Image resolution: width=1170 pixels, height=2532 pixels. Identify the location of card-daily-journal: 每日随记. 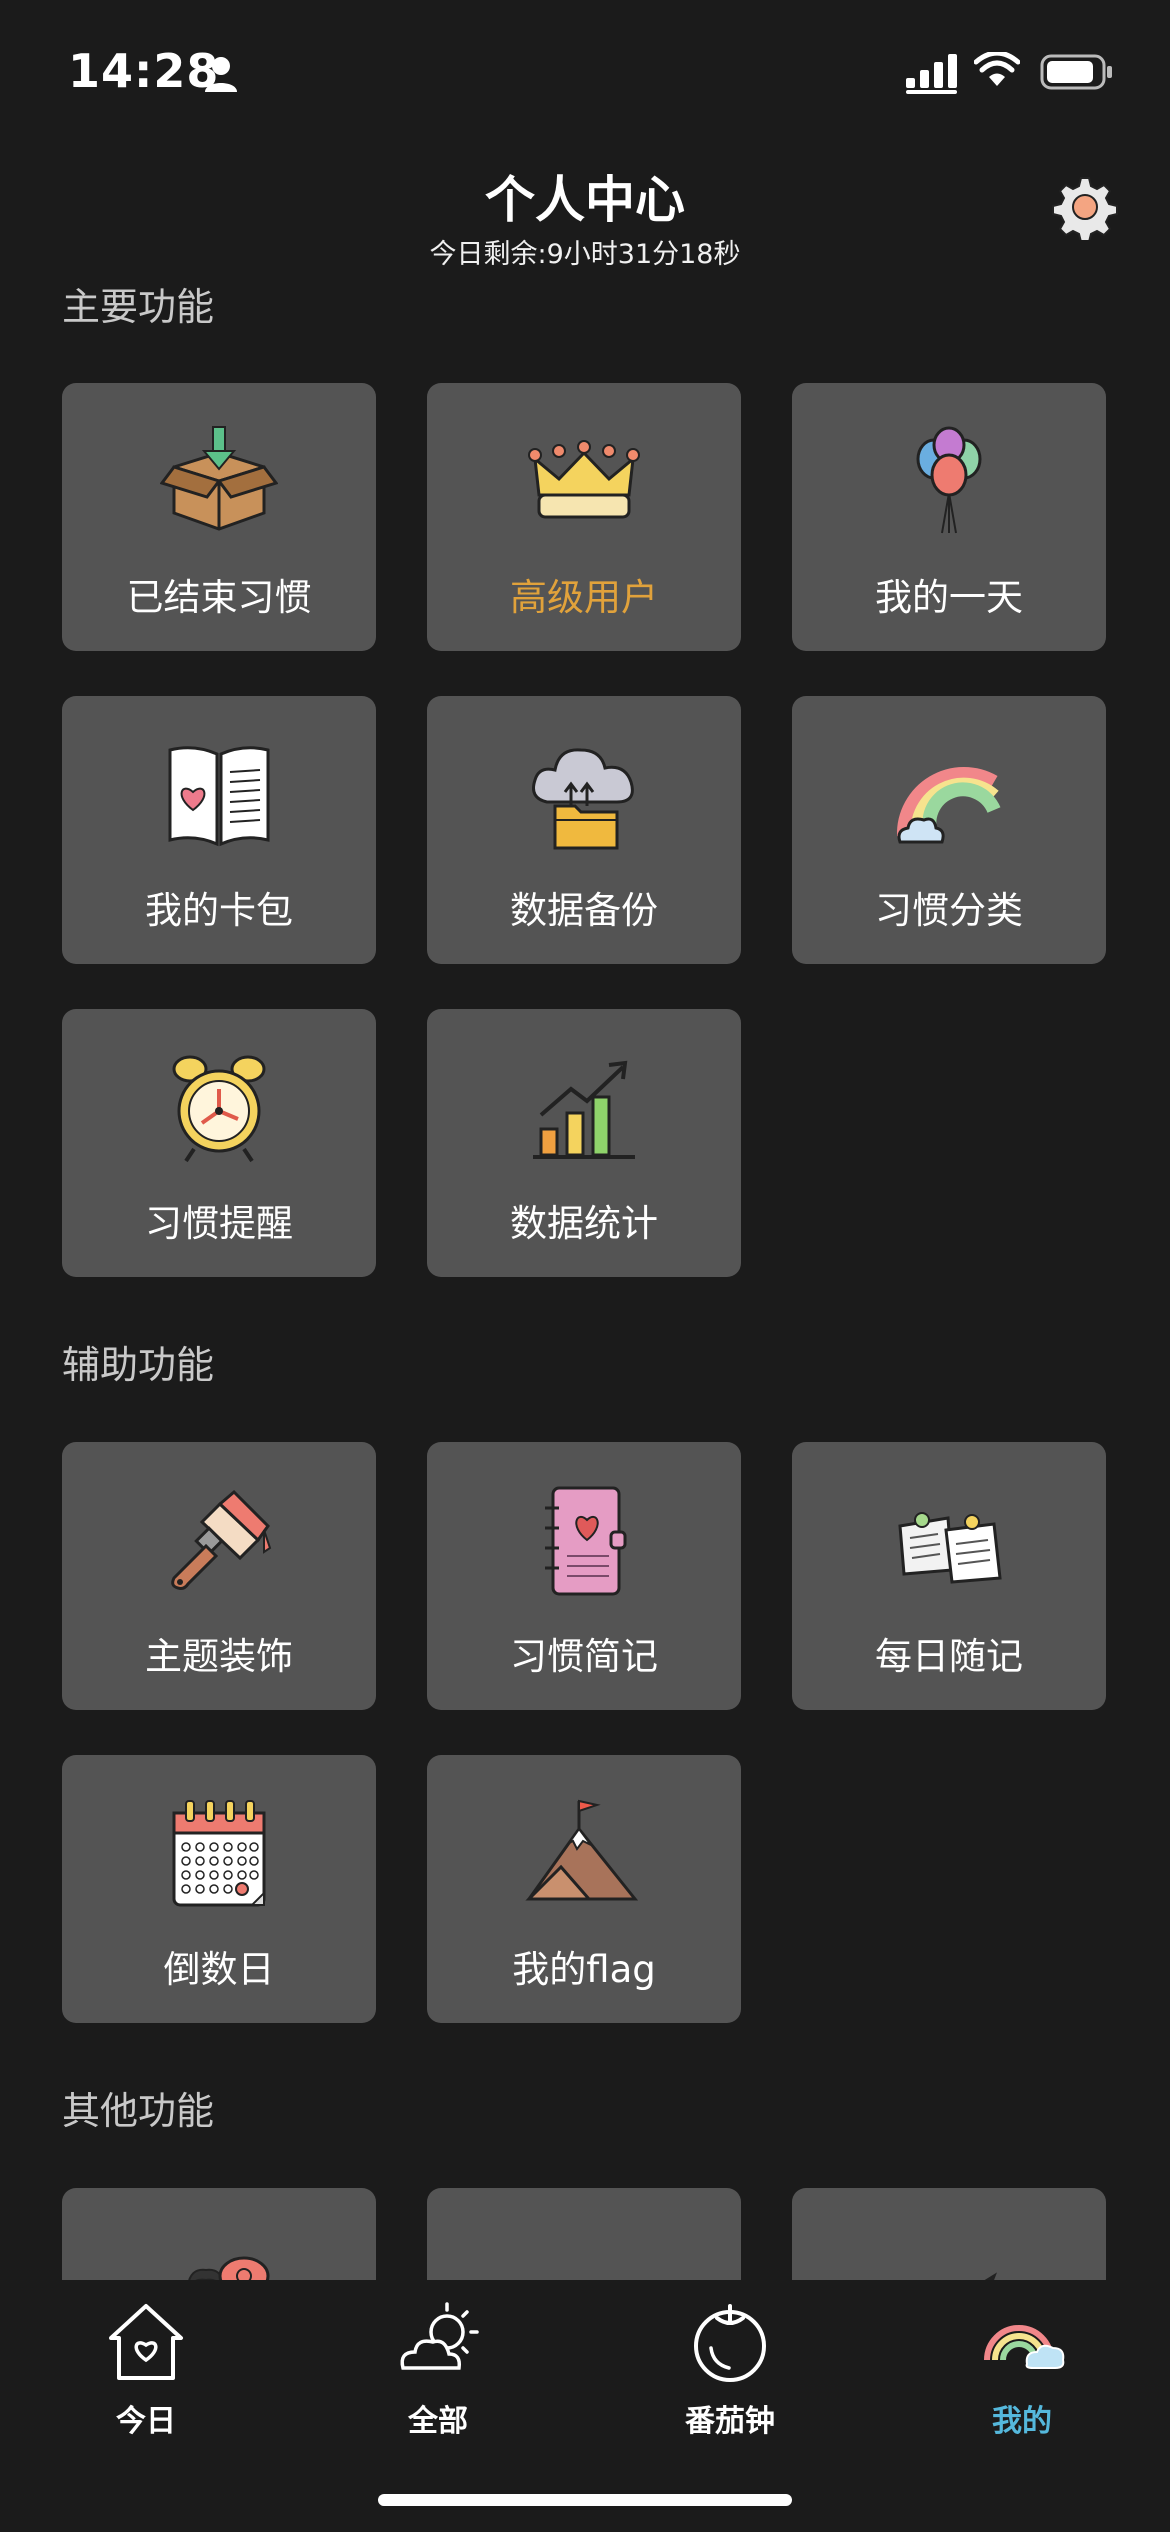
(949, 1576).